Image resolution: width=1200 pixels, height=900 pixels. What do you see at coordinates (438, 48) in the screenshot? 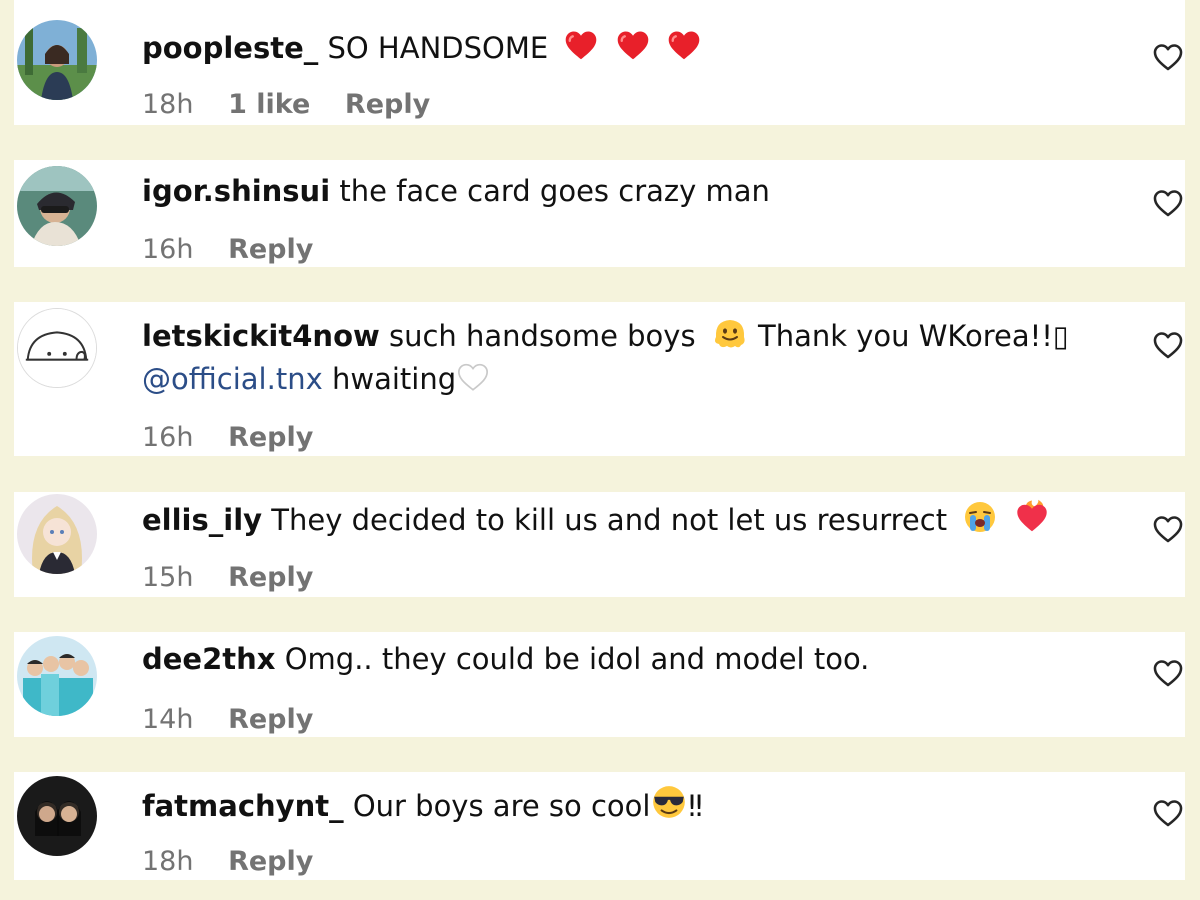
I see `comment-body: SO HANDSOME` at bounding box center [438, 48].